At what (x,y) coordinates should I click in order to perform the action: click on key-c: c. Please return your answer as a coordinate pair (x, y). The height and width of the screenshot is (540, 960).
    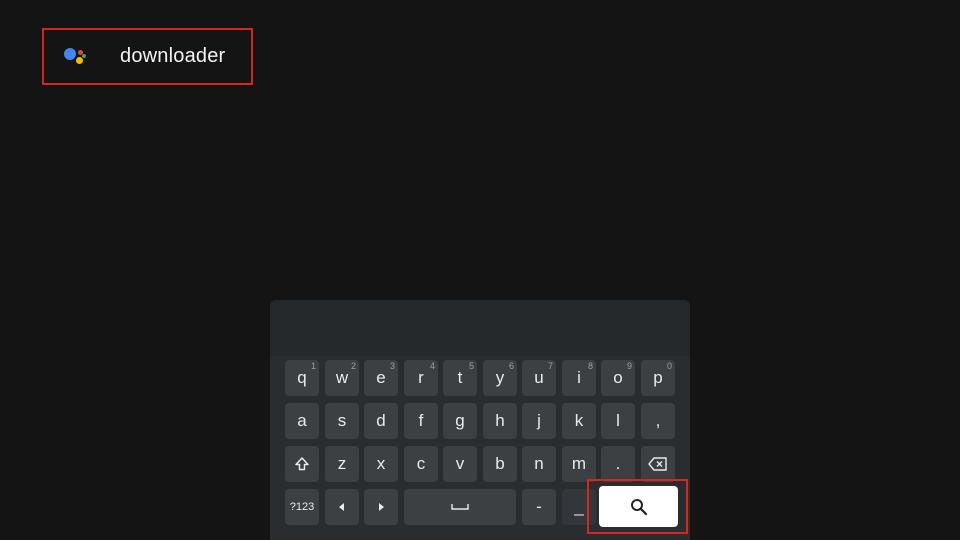
    Looking at the image, I should click on (421, 464).